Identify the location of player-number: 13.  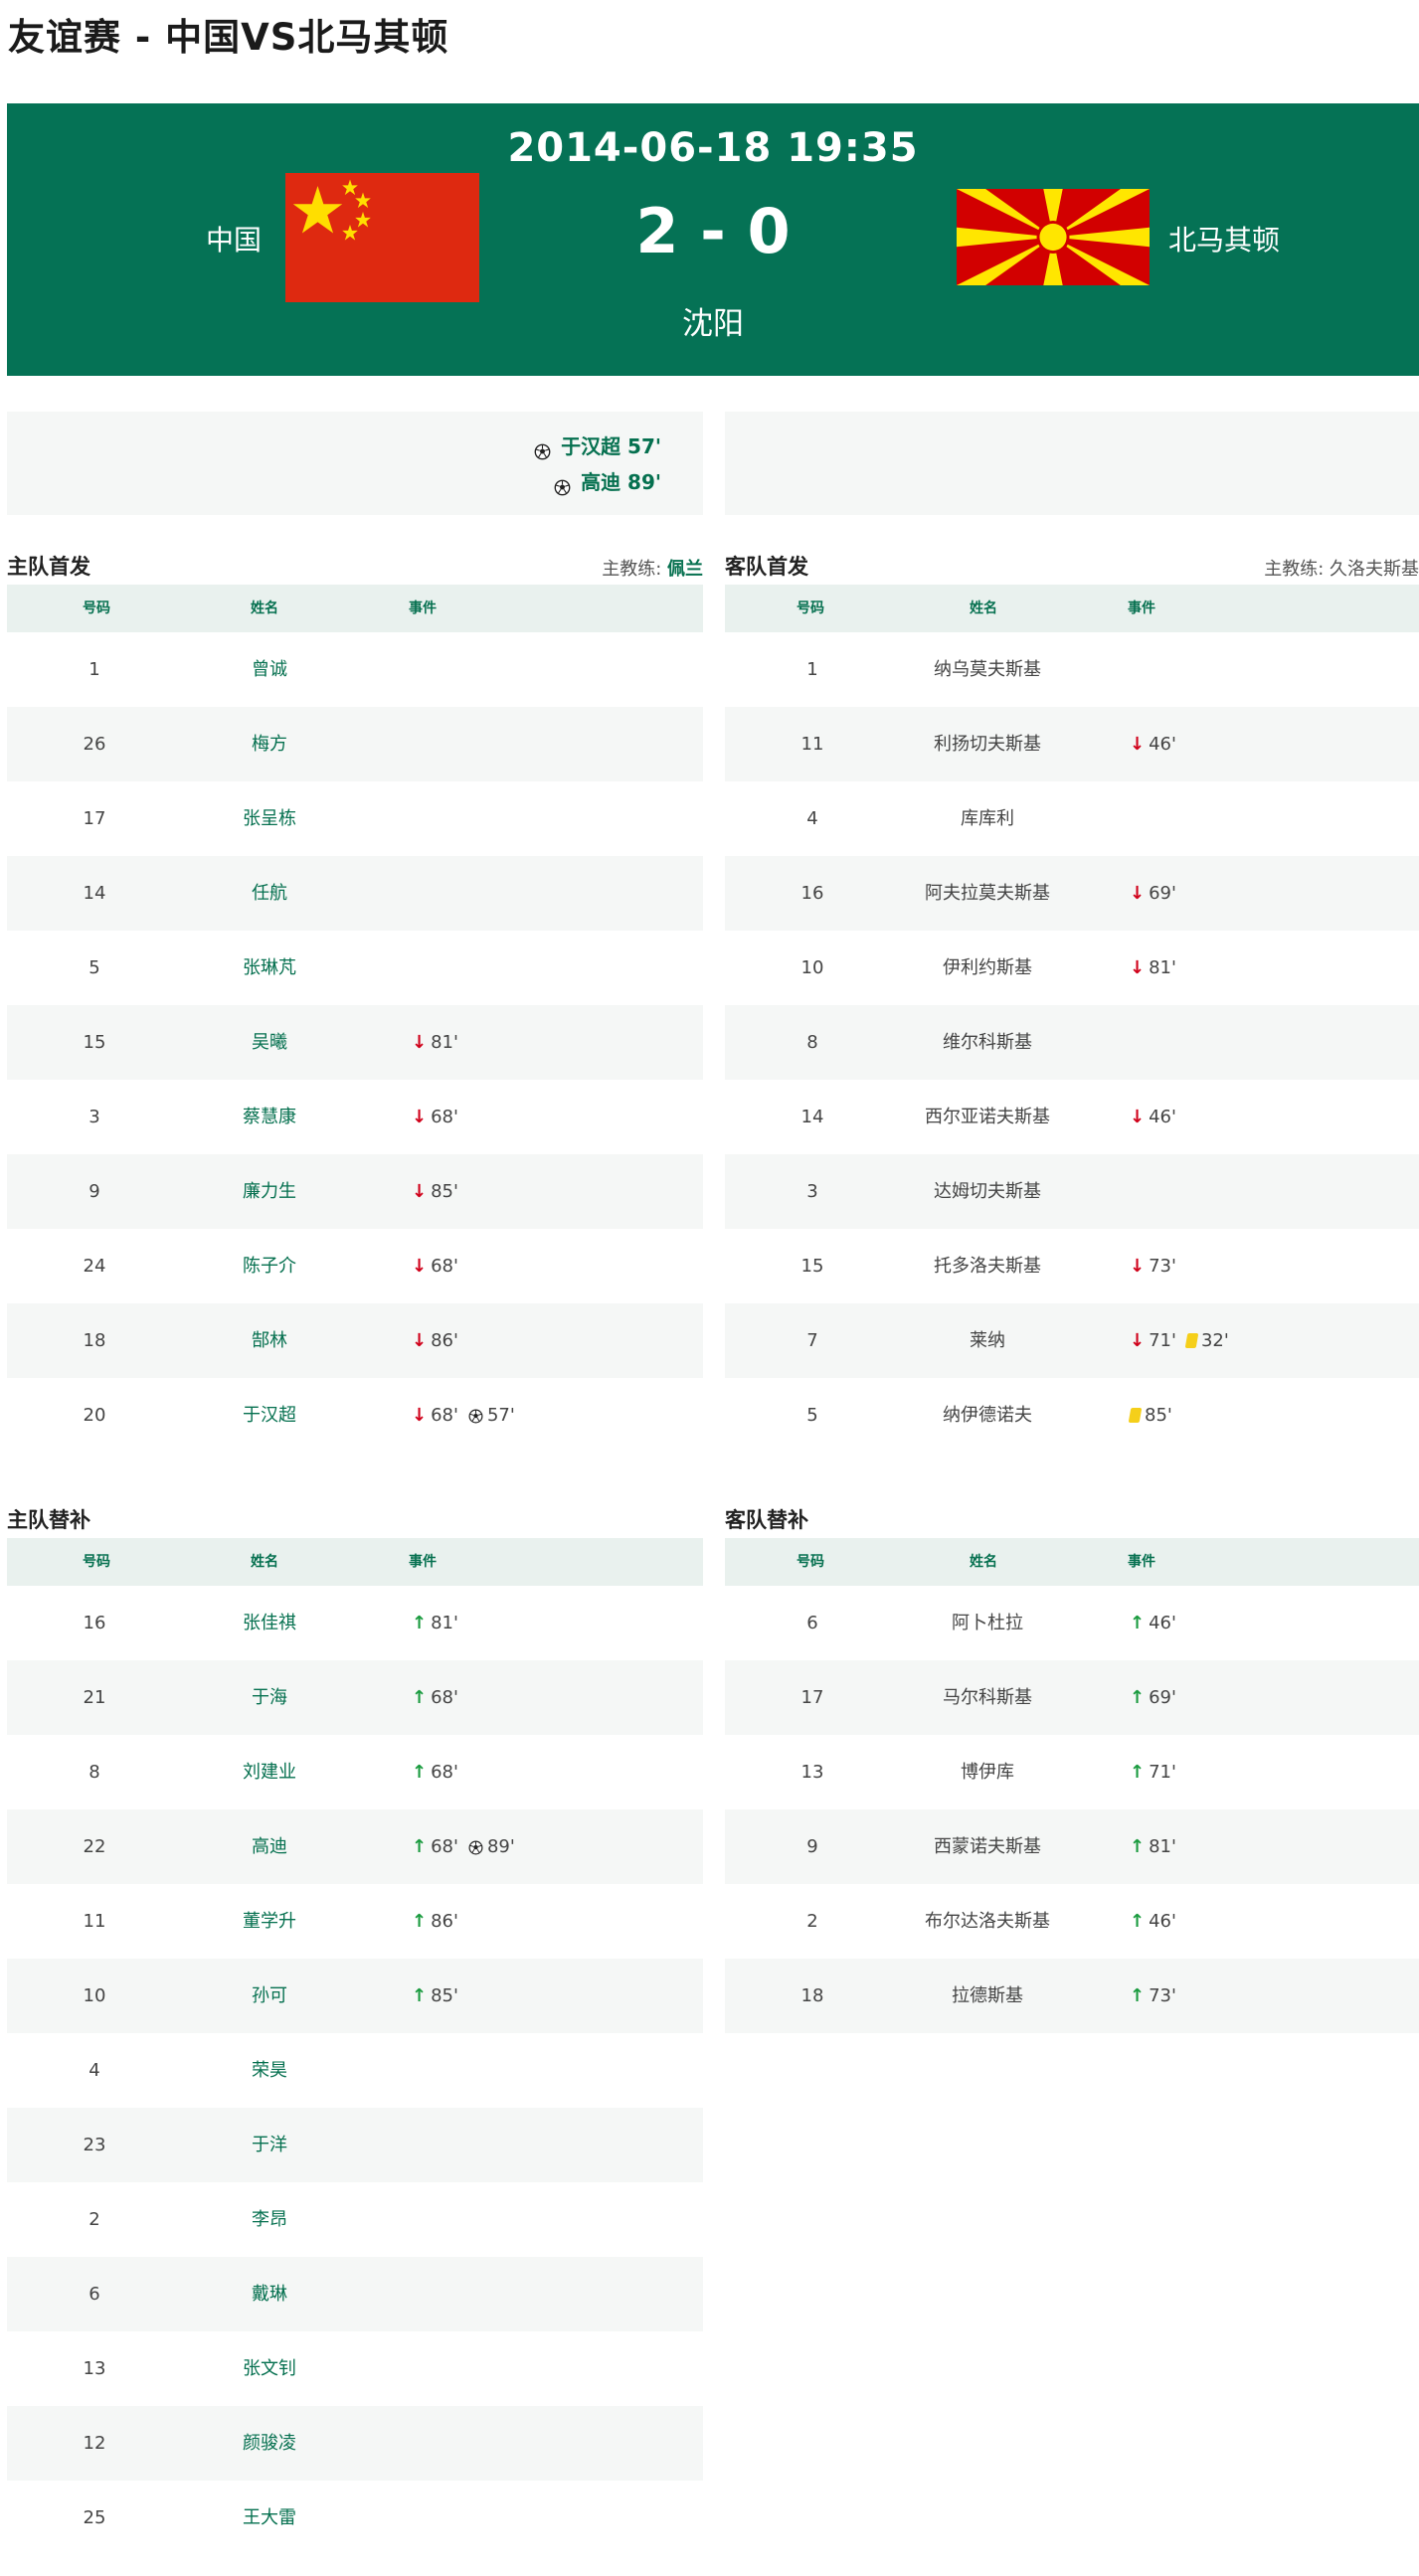
(812, 1772).